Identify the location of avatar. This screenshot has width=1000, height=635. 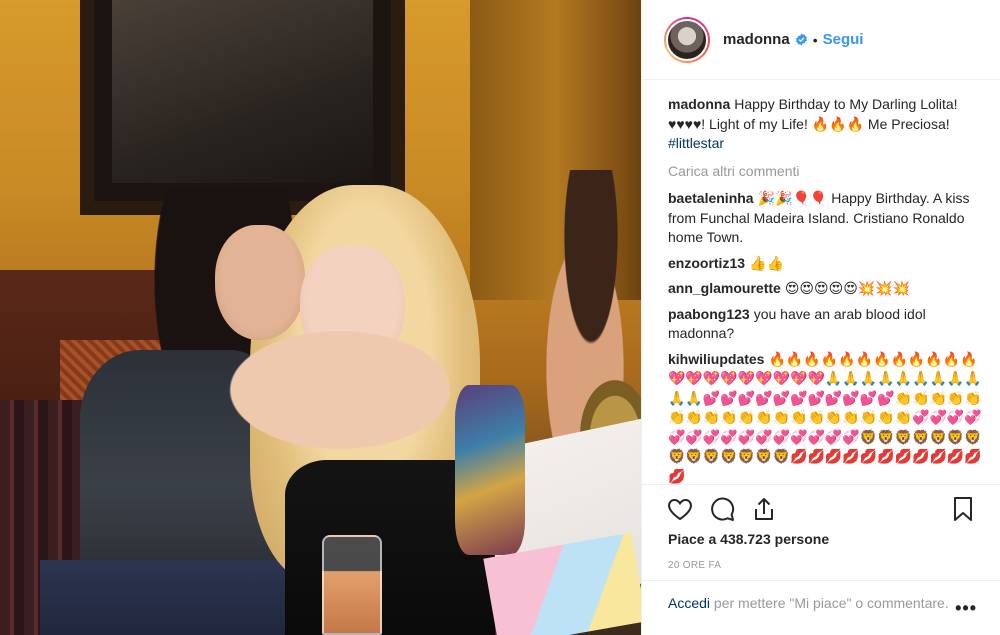
(687, 39).